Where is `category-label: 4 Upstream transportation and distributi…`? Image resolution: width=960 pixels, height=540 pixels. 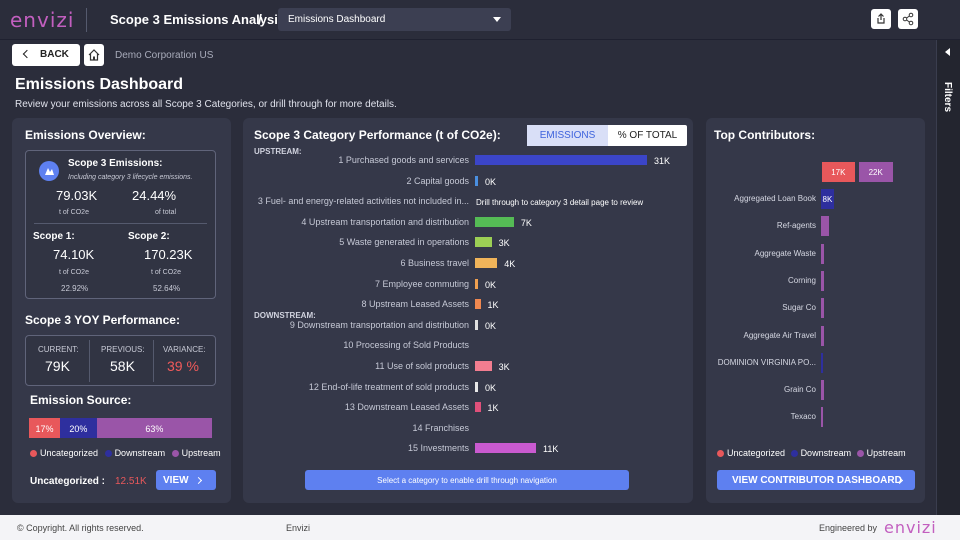
category-label: 4 Upstream transportation and distributi… is located at coordinates (385, 221).